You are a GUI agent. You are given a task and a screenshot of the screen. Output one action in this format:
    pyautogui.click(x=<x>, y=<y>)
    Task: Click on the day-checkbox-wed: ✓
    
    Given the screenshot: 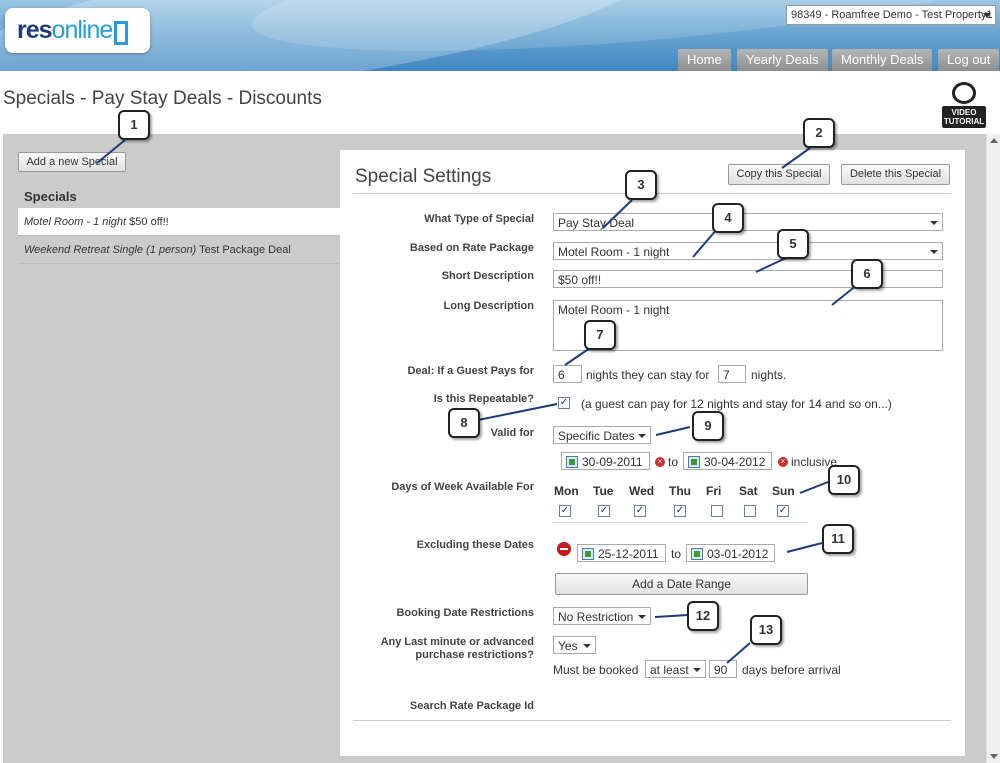 What is the action you would take?
    pyautogui.click(x=640, y=511)
    